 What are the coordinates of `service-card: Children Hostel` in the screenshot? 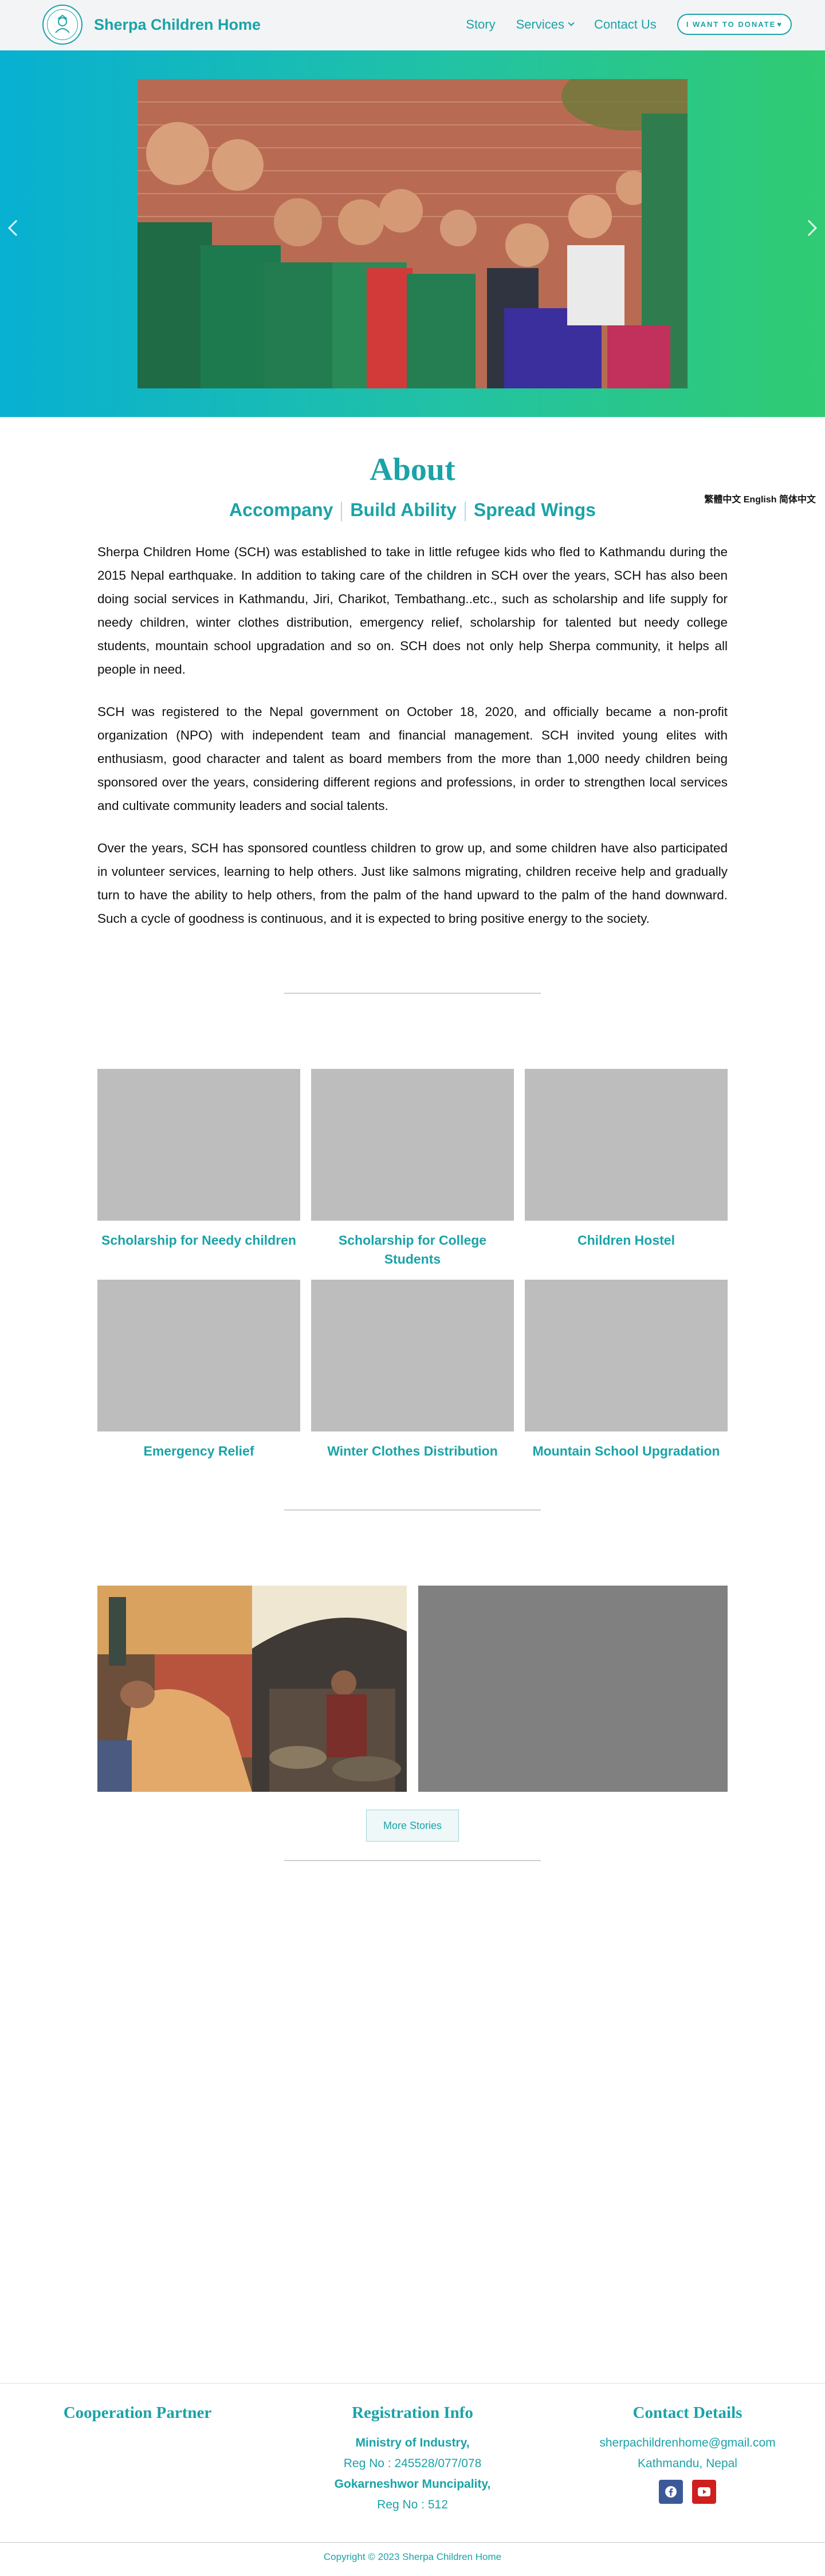 It's located at (626, 1159).